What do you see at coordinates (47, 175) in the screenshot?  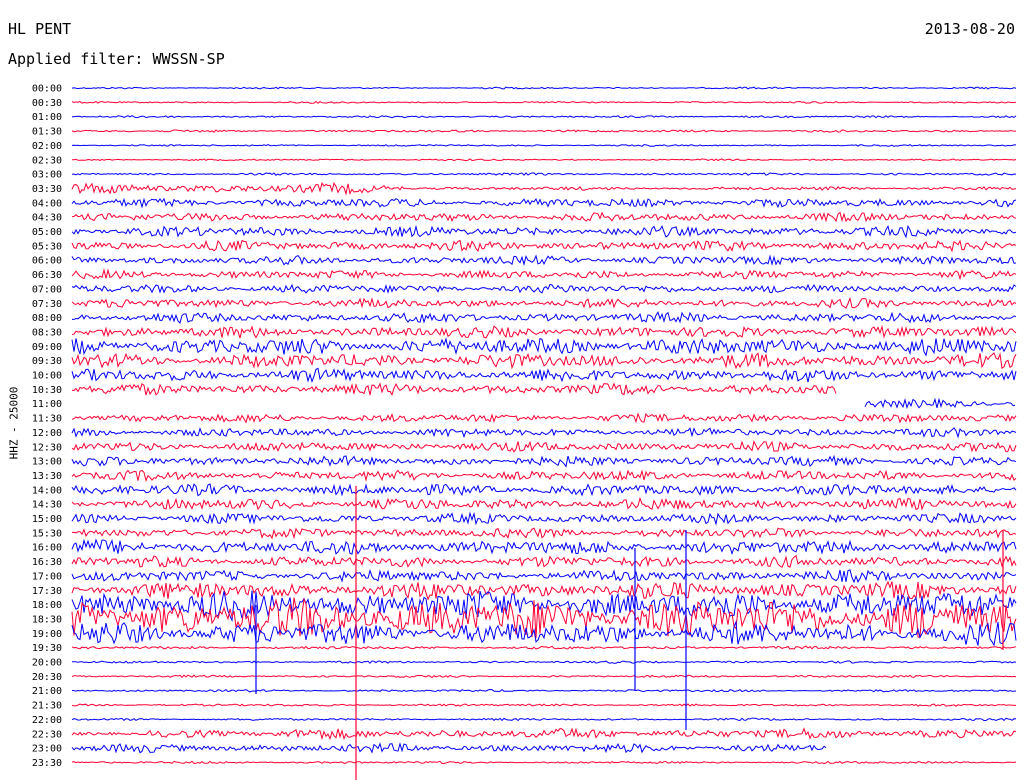 I see `time-tick-0300: 03:00` at bounding box center [47, 175].